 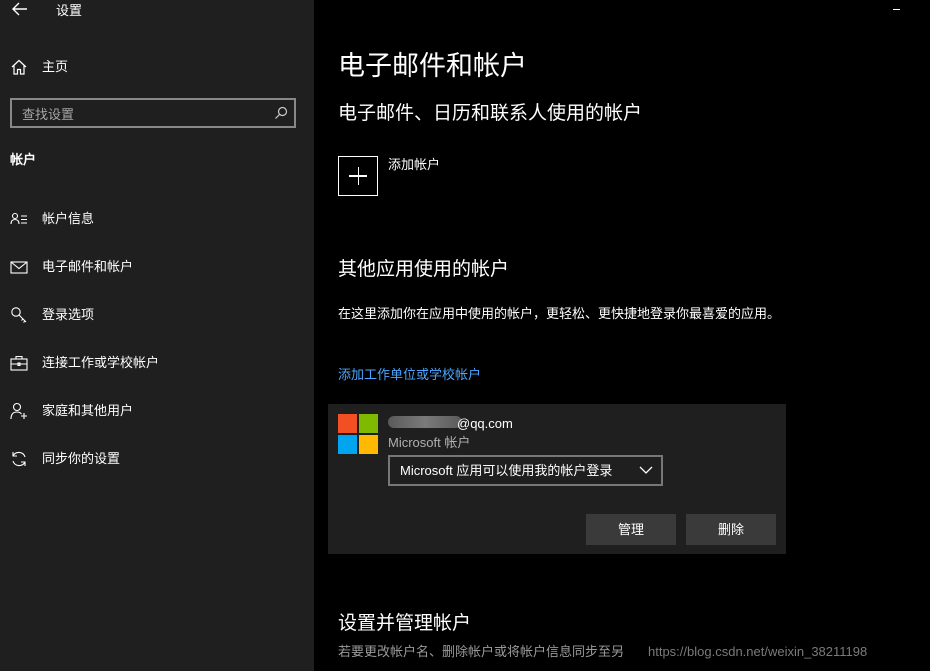 What do you see at coordinates (481, 651) in the screenshot?
I see `manage-section-description: 若要更改帐户名、删除帐户或将帐户信息同步至另` at bounding box center [481, 651].